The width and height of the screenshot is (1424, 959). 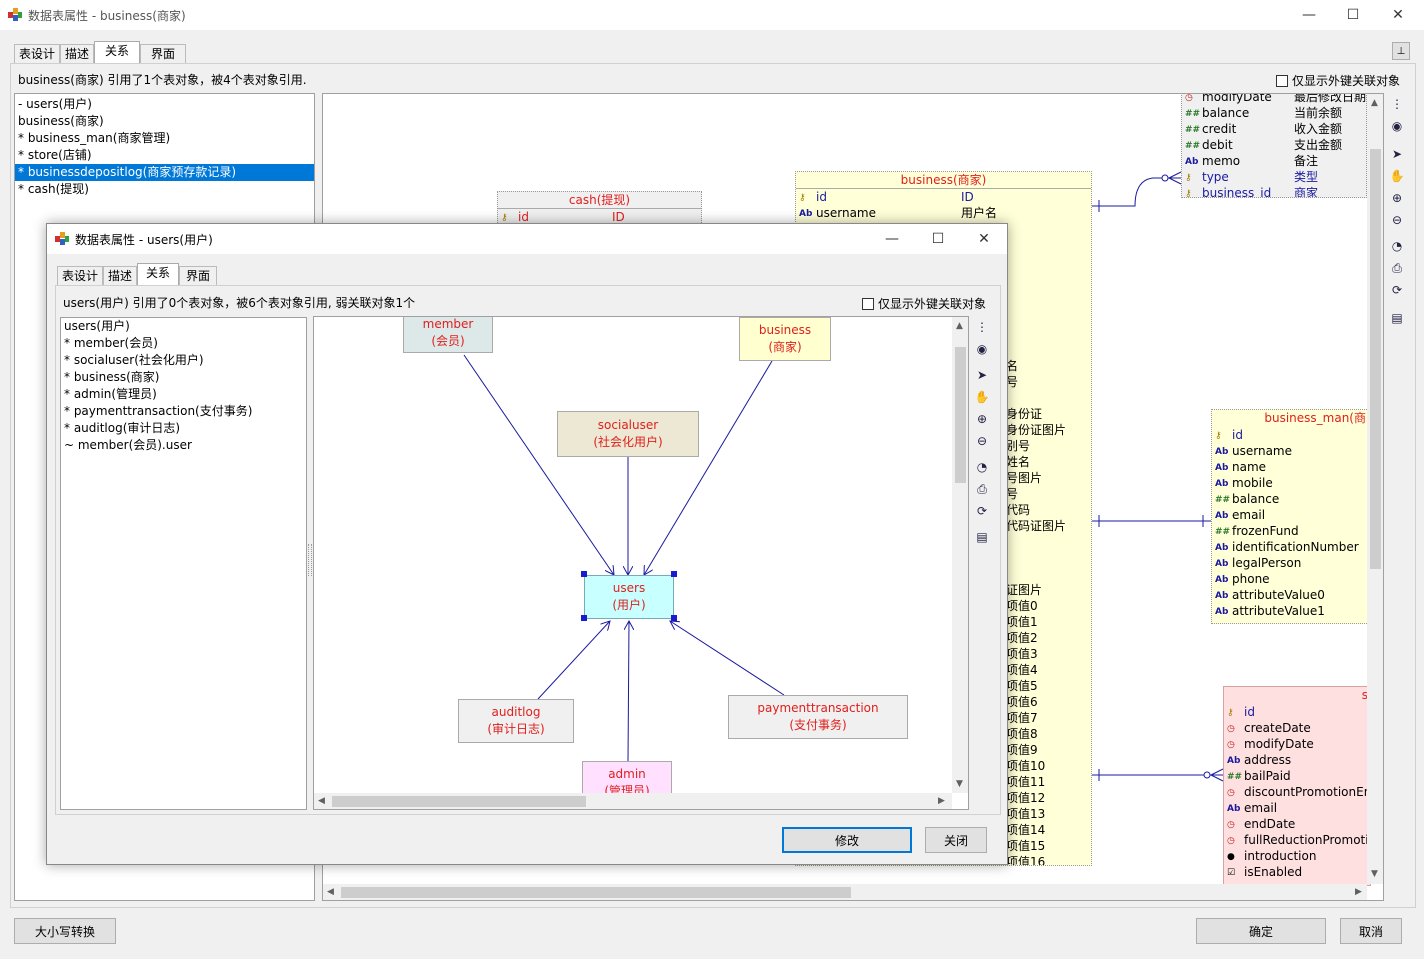 What do you see at coordinates (80, 276) in the screenshot?
I see `tab-table-design: 表设计` at bounding box center [80, 276].